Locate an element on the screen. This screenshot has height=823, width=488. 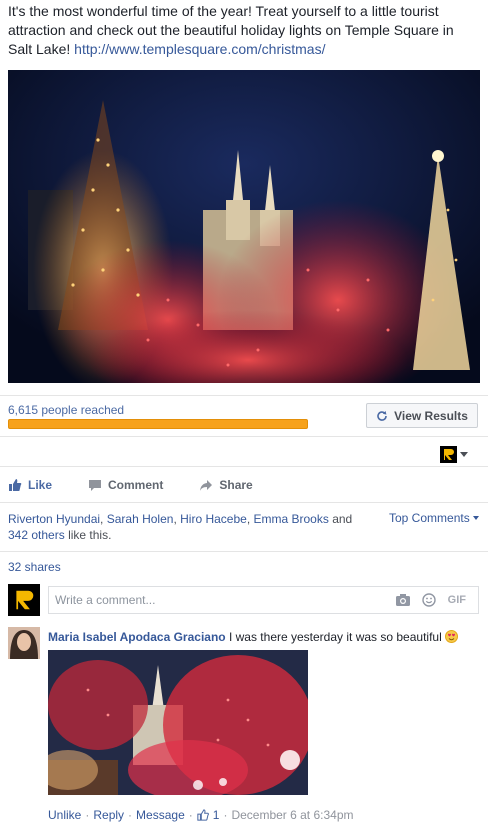
refresh-icon is located at coordinates (382, 415).